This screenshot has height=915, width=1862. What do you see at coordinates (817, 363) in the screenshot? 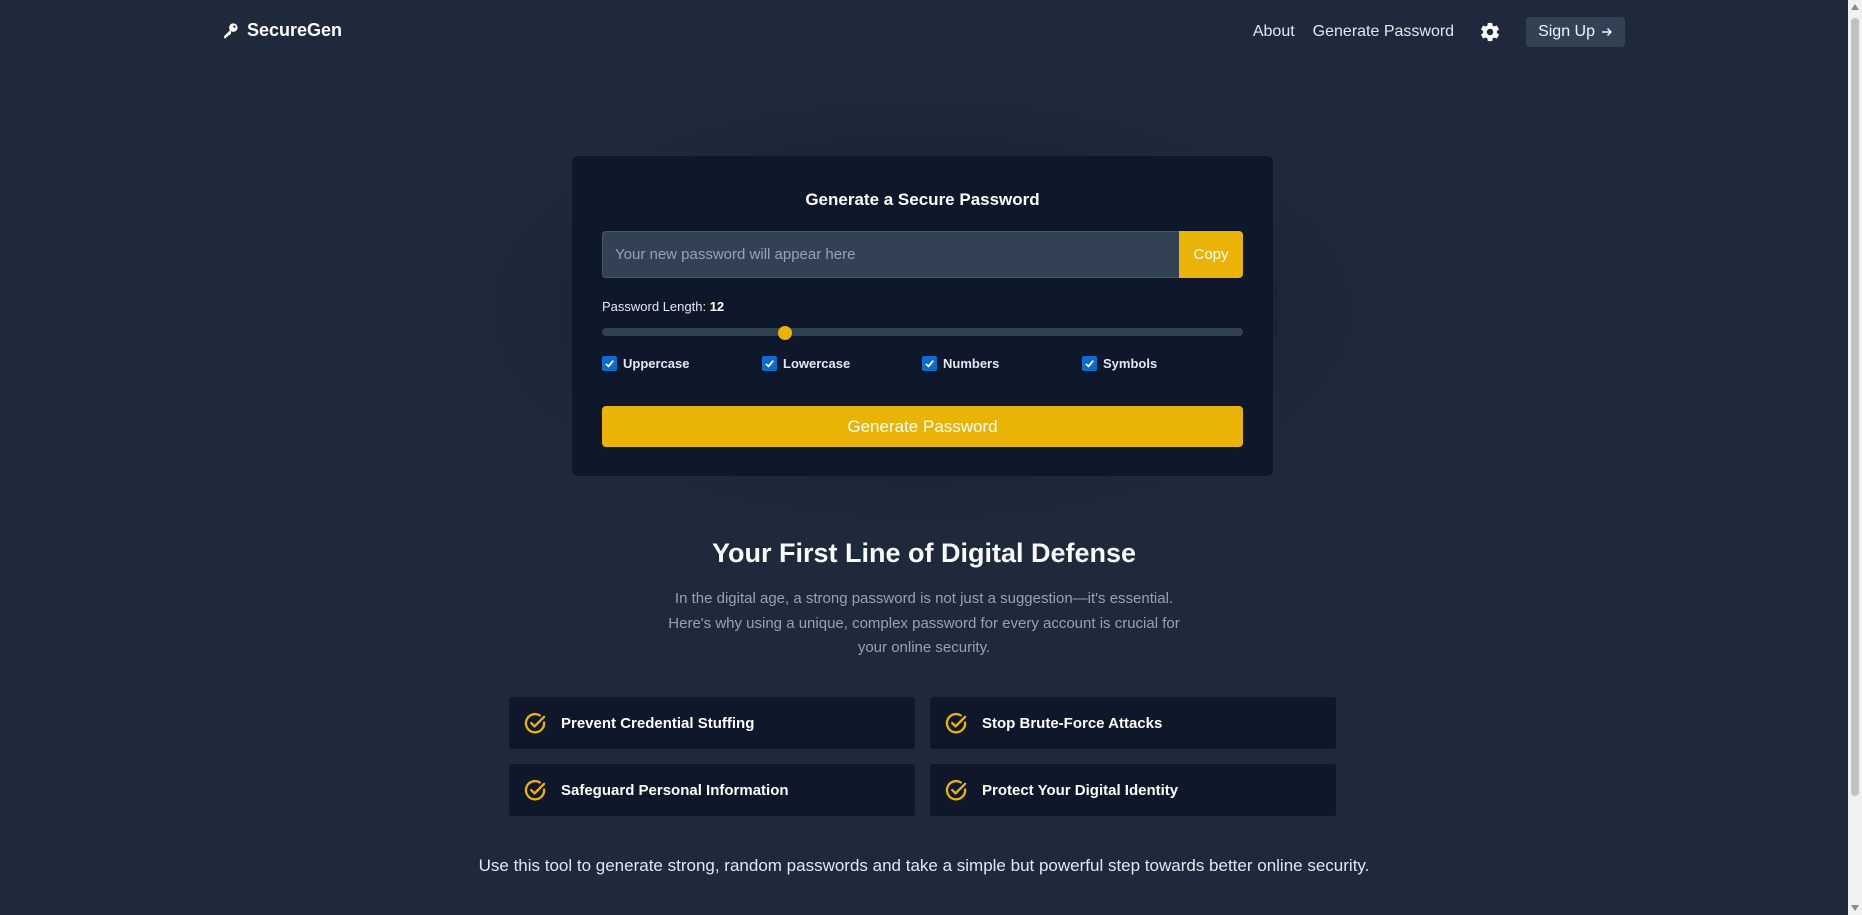
I see `lowercase-label: Lowercase` at bounding box center [817, 363].